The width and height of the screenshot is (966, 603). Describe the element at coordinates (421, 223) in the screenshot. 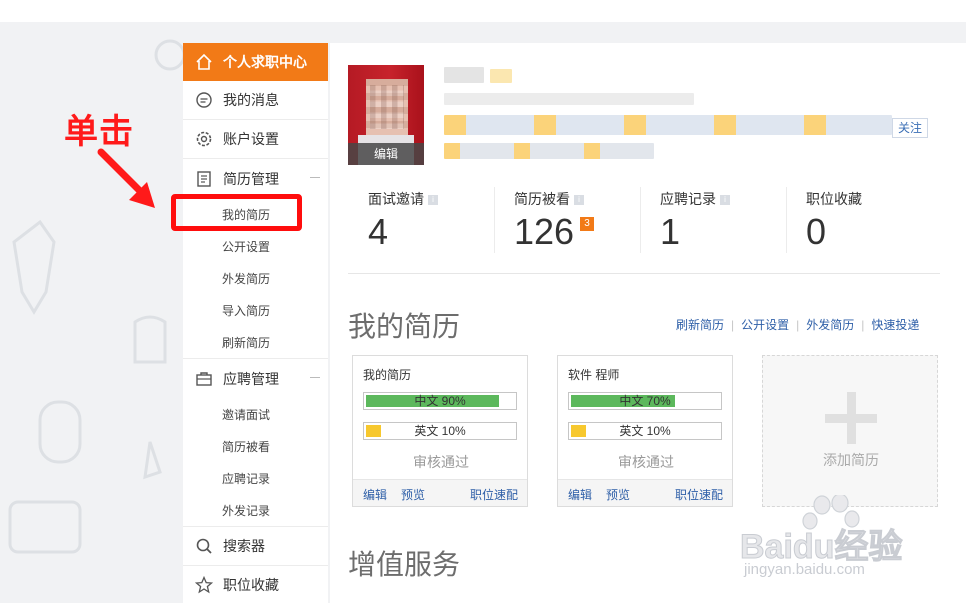

I see `stat-interview-invites: 面试邀请 i 4` at that location.